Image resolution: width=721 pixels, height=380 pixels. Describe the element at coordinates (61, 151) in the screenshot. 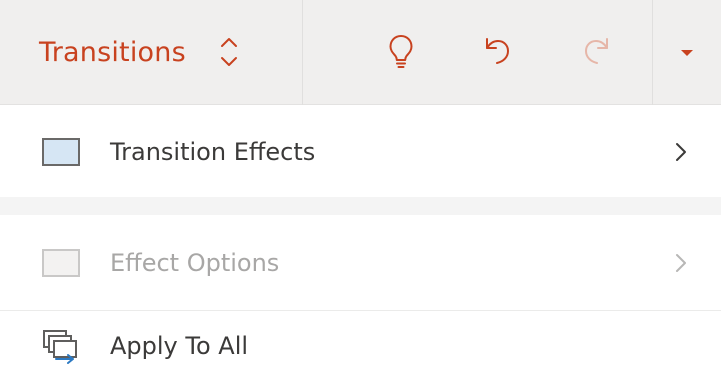

I see `transition-effects-swatch-icon` at that location.